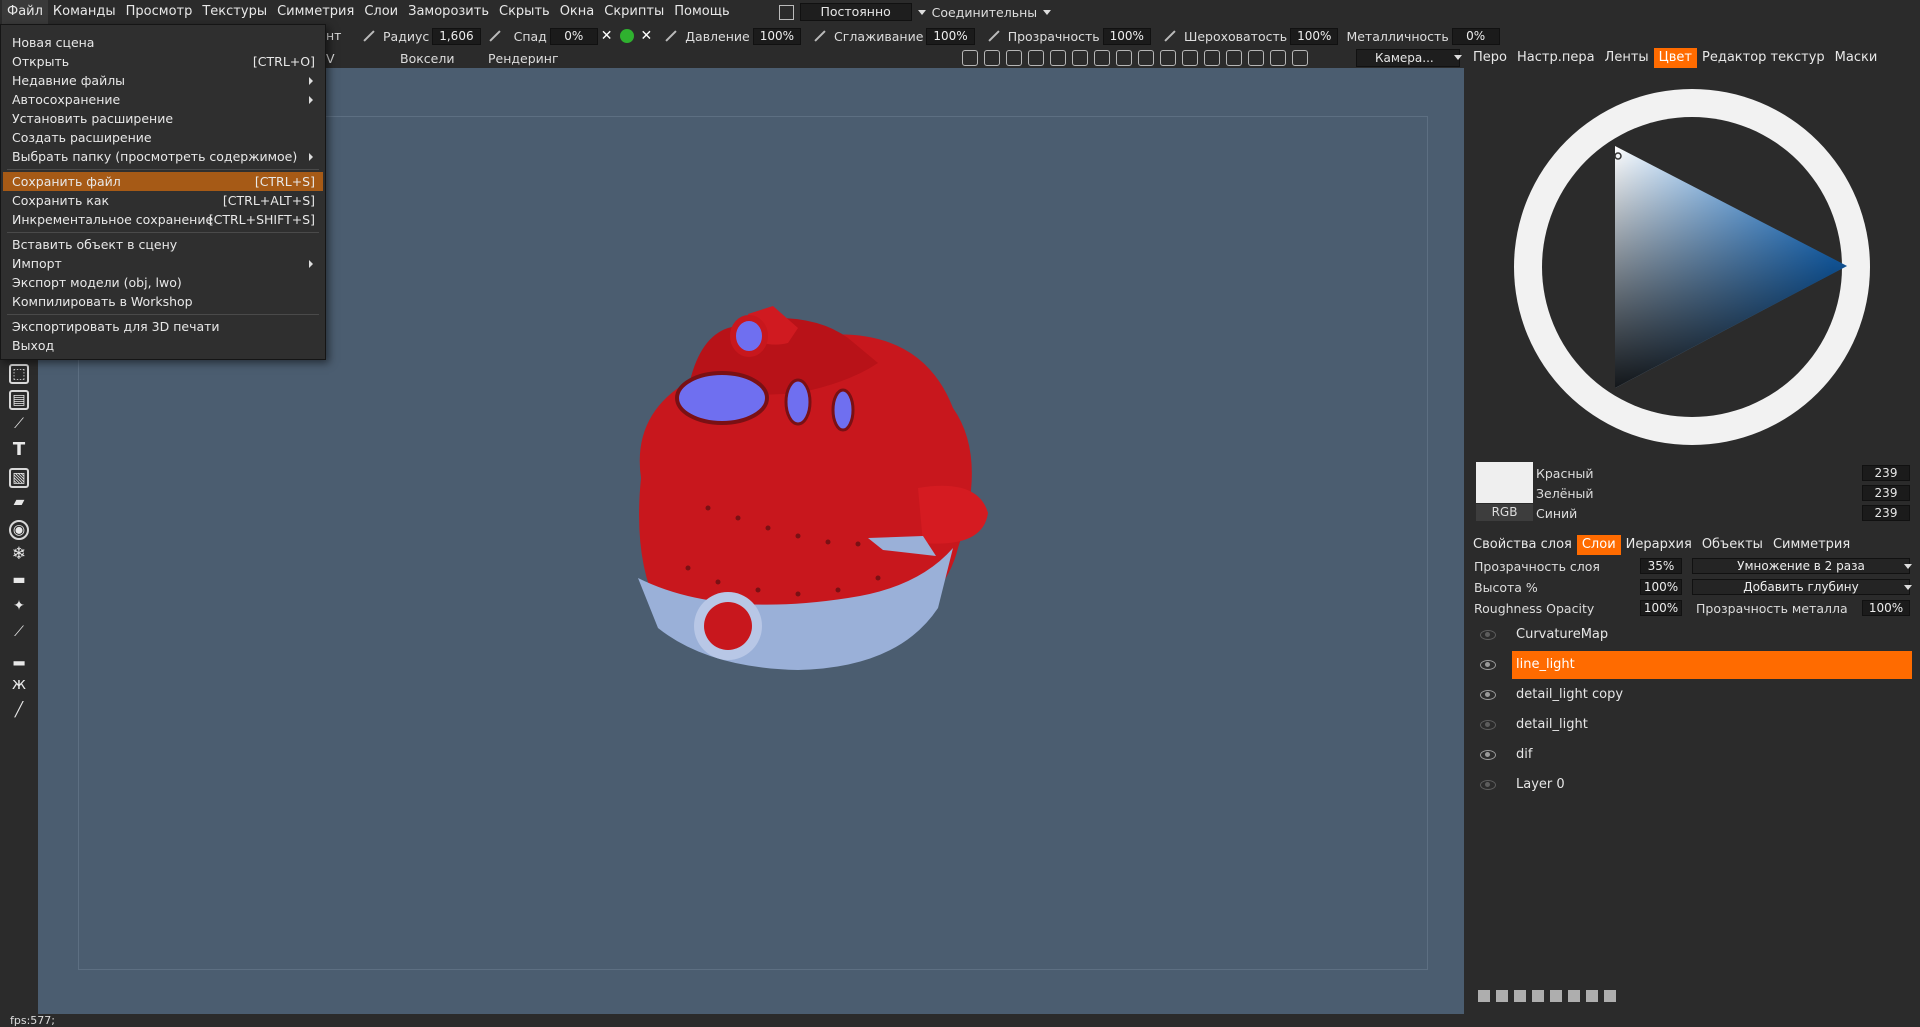 Image resolution: width=1920 pixels, height=1027 pixels. What do you see at coordinates (855, 12) in the screenshot?
I see `mode-dropdown: Постоянно` at bounding box center [855, 12].